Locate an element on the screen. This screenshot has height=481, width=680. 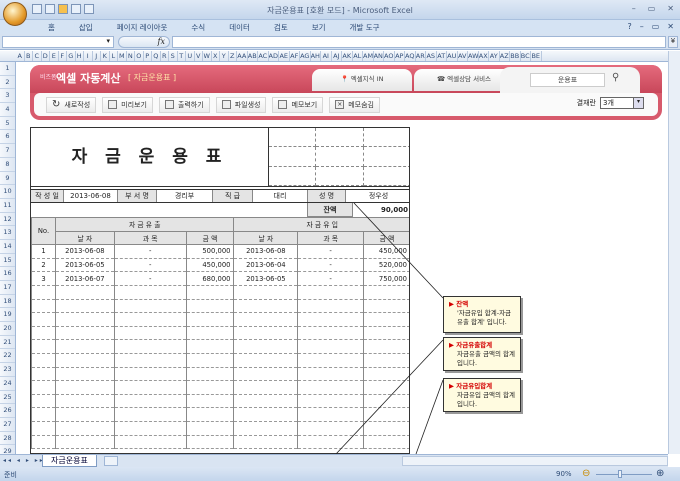
ribbon-tab: 페이지 레이아웃 is located at coordinates (142, 27).